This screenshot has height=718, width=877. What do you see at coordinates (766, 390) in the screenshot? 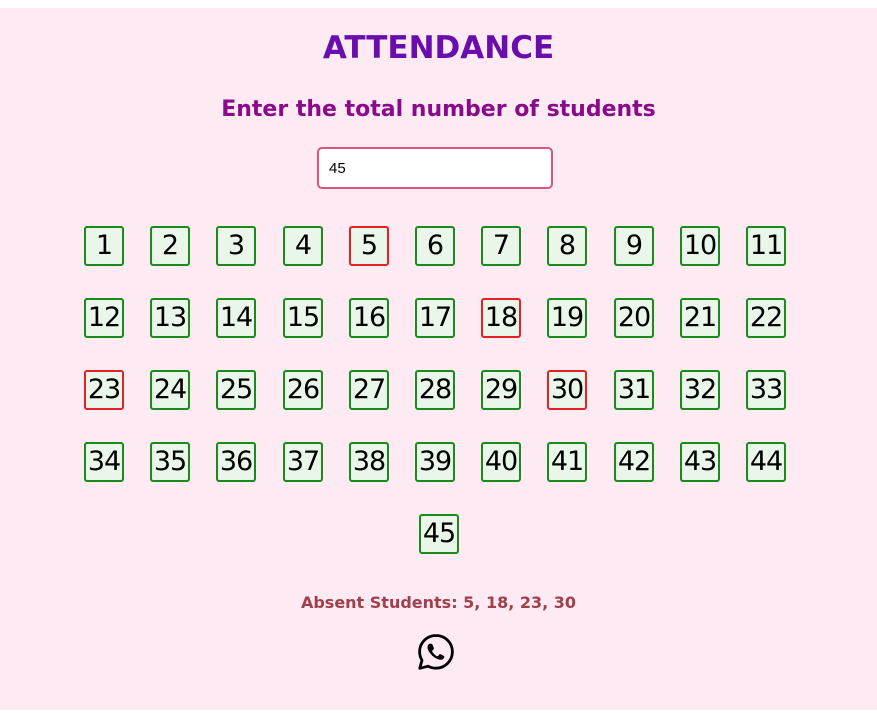
I see `student-box-33: 33` at bounding box center [766, 390].